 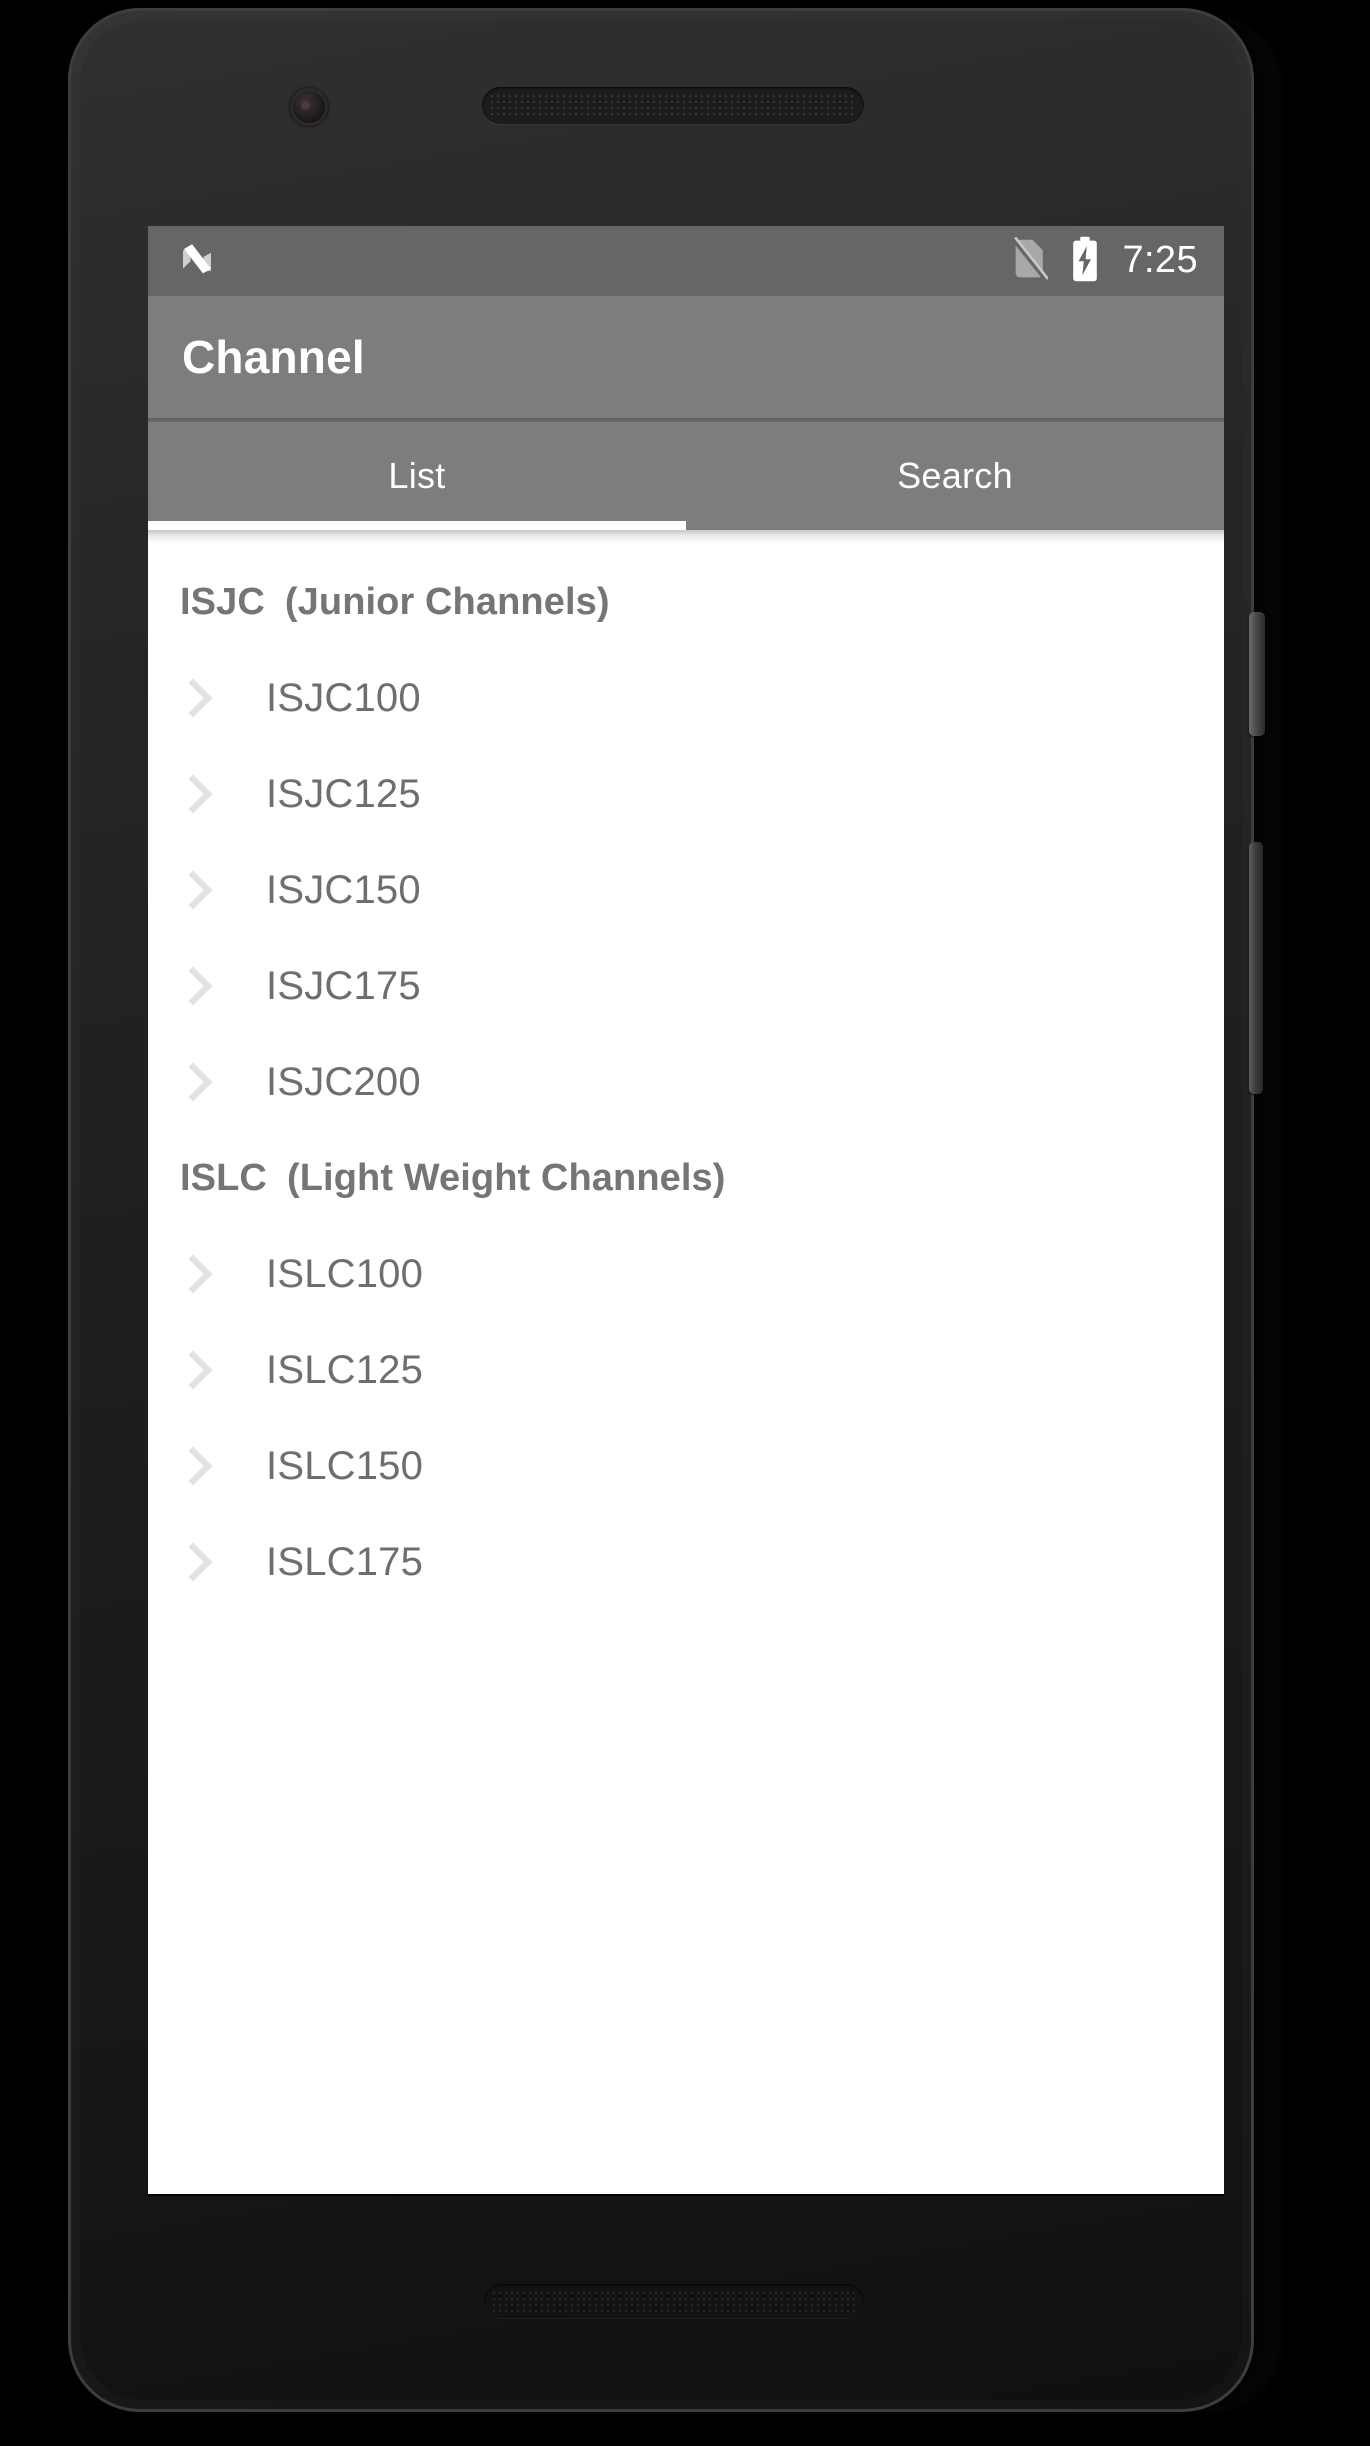 What do you see at coordinates (686, 1562) in the screenshot?
I see `list-item: ISLC175` at bounding box center [686, 1562].